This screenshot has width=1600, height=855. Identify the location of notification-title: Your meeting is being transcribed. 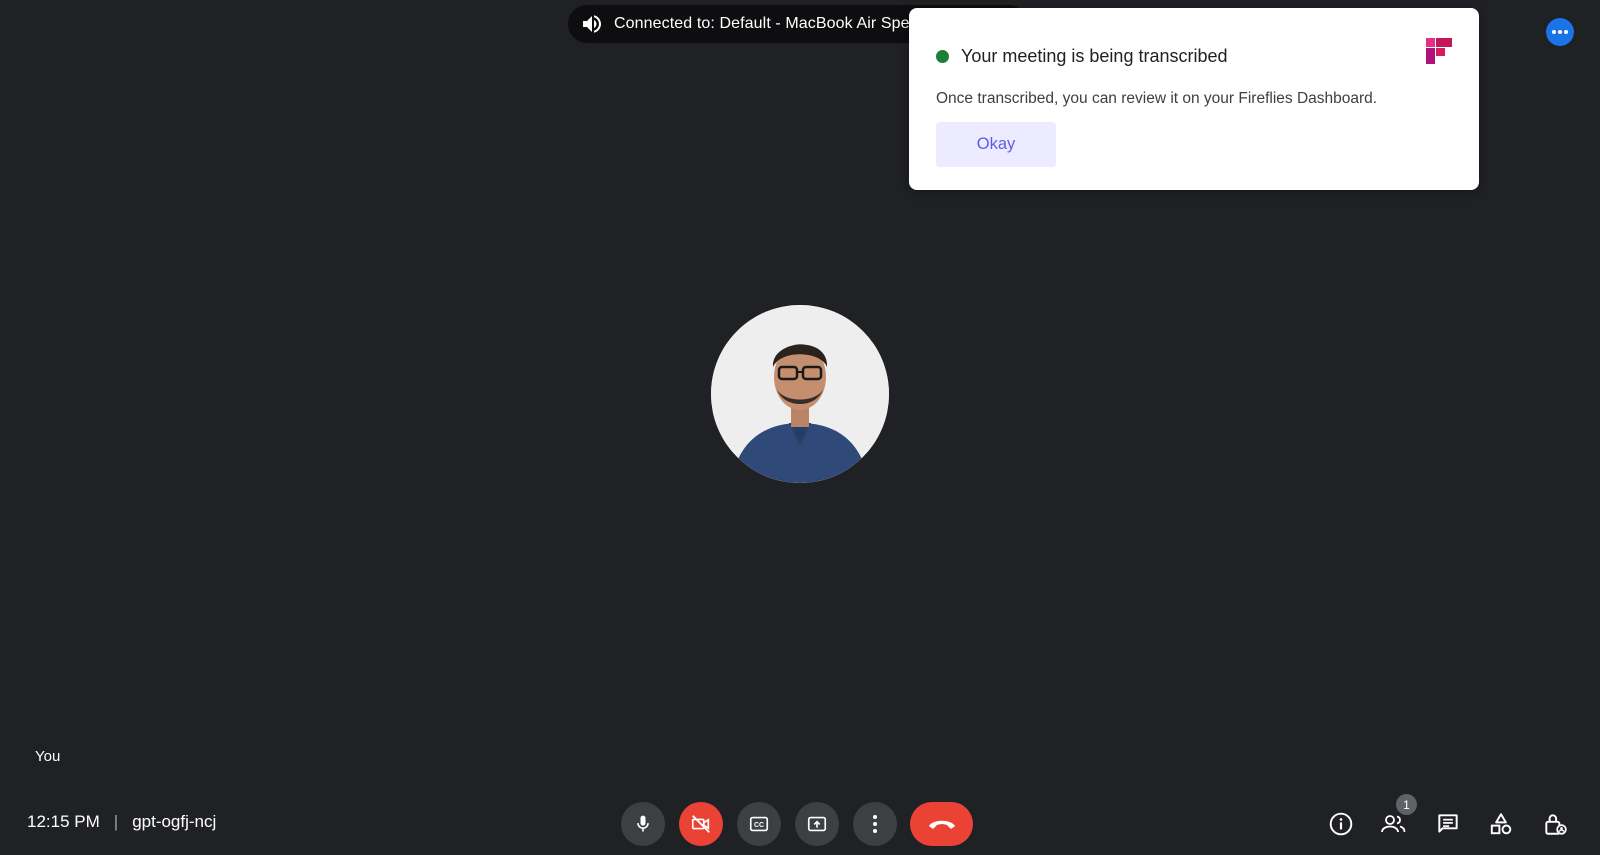
(1094, 56).